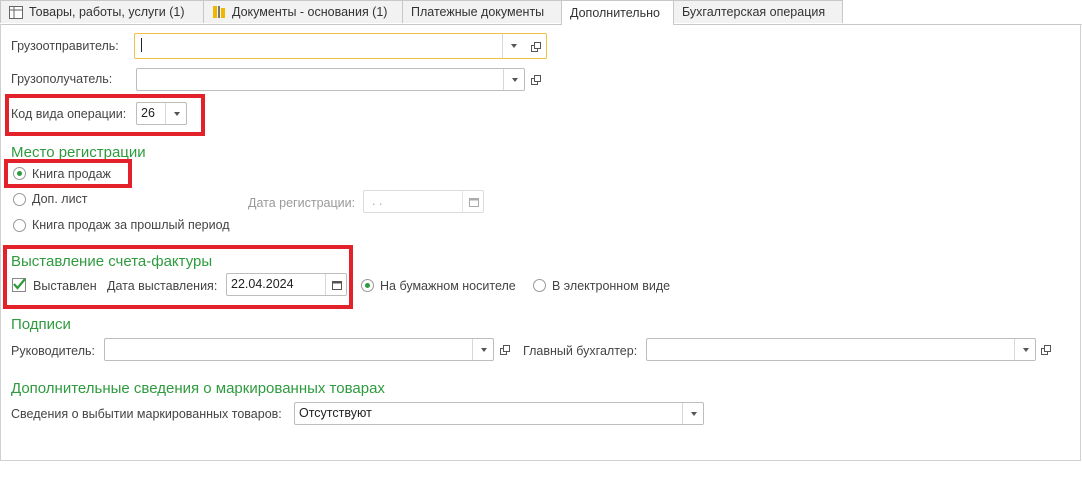 The width and height of the screenshot is (1082, 481). I want to click on table-icon, so click(16, 12).